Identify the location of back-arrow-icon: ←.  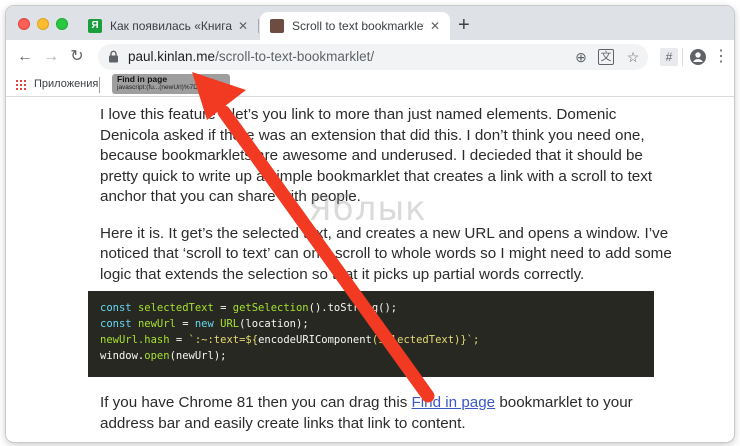
(25, 57).